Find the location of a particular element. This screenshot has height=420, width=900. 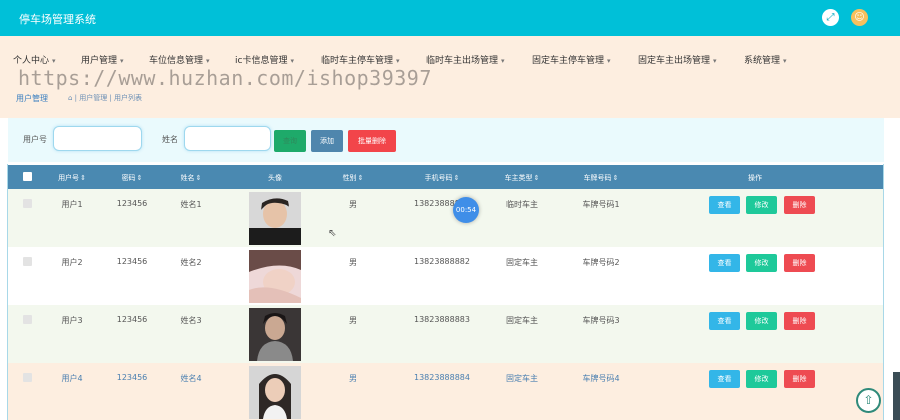

nav-item-personal-center: 个人中心 ▾ is located at coordinates (34, 59).